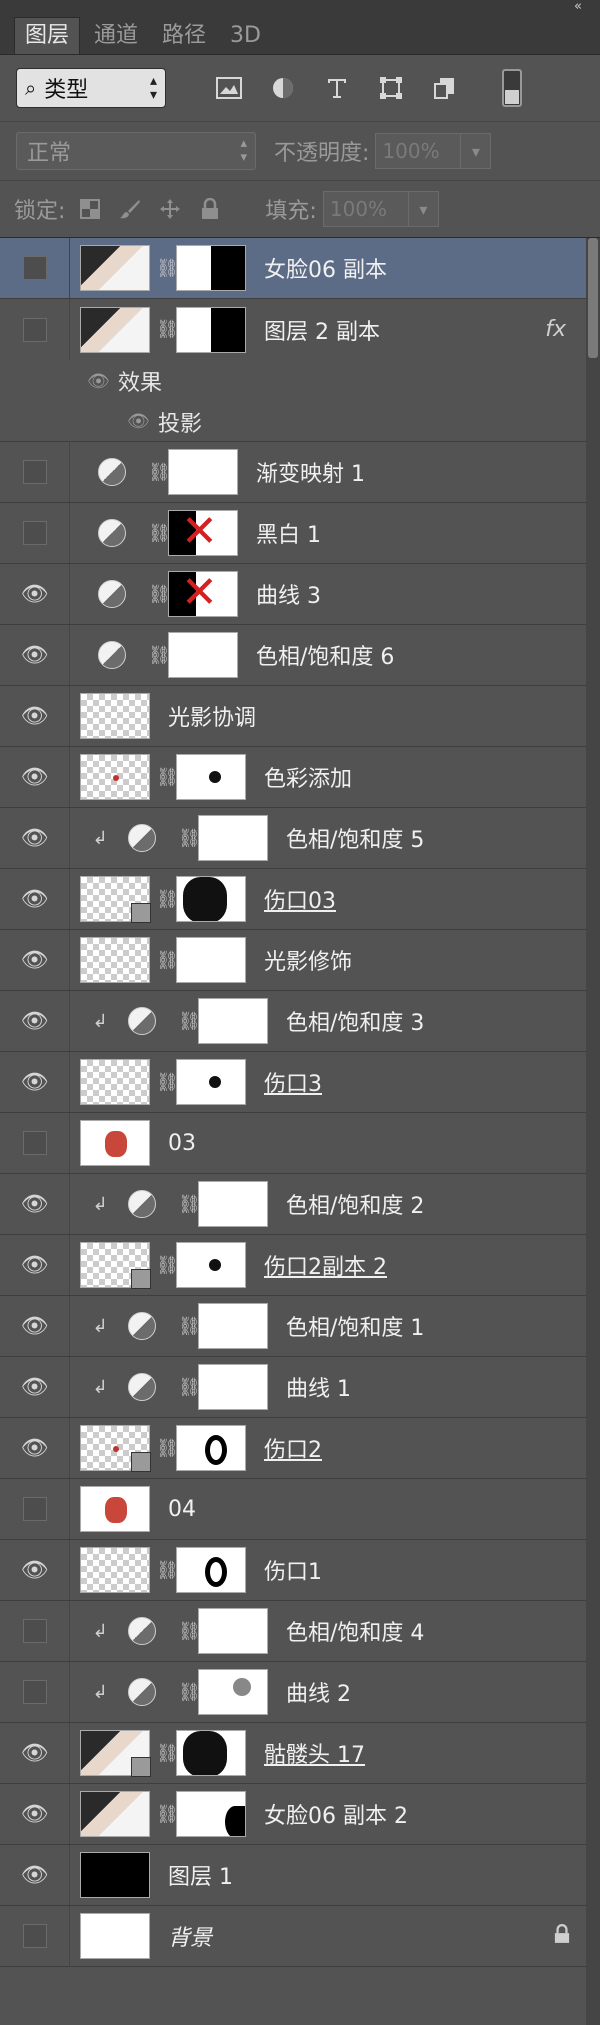  I want to click on lock-transparency-icon, so click(90, 209).